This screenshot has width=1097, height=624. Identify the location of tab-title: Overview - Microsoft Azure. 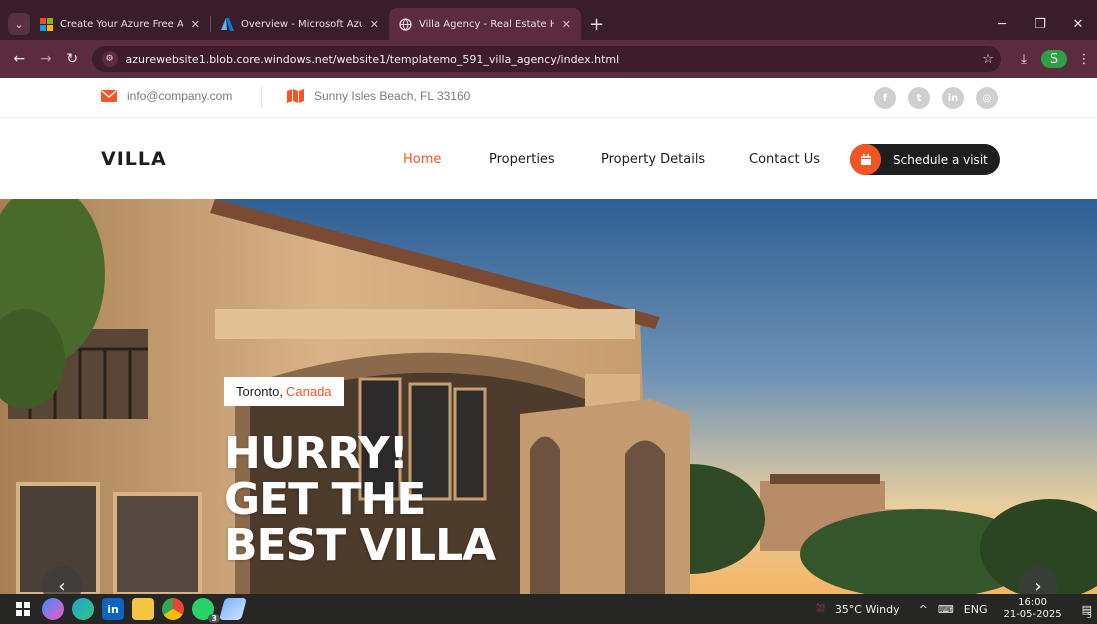
(301, 24).